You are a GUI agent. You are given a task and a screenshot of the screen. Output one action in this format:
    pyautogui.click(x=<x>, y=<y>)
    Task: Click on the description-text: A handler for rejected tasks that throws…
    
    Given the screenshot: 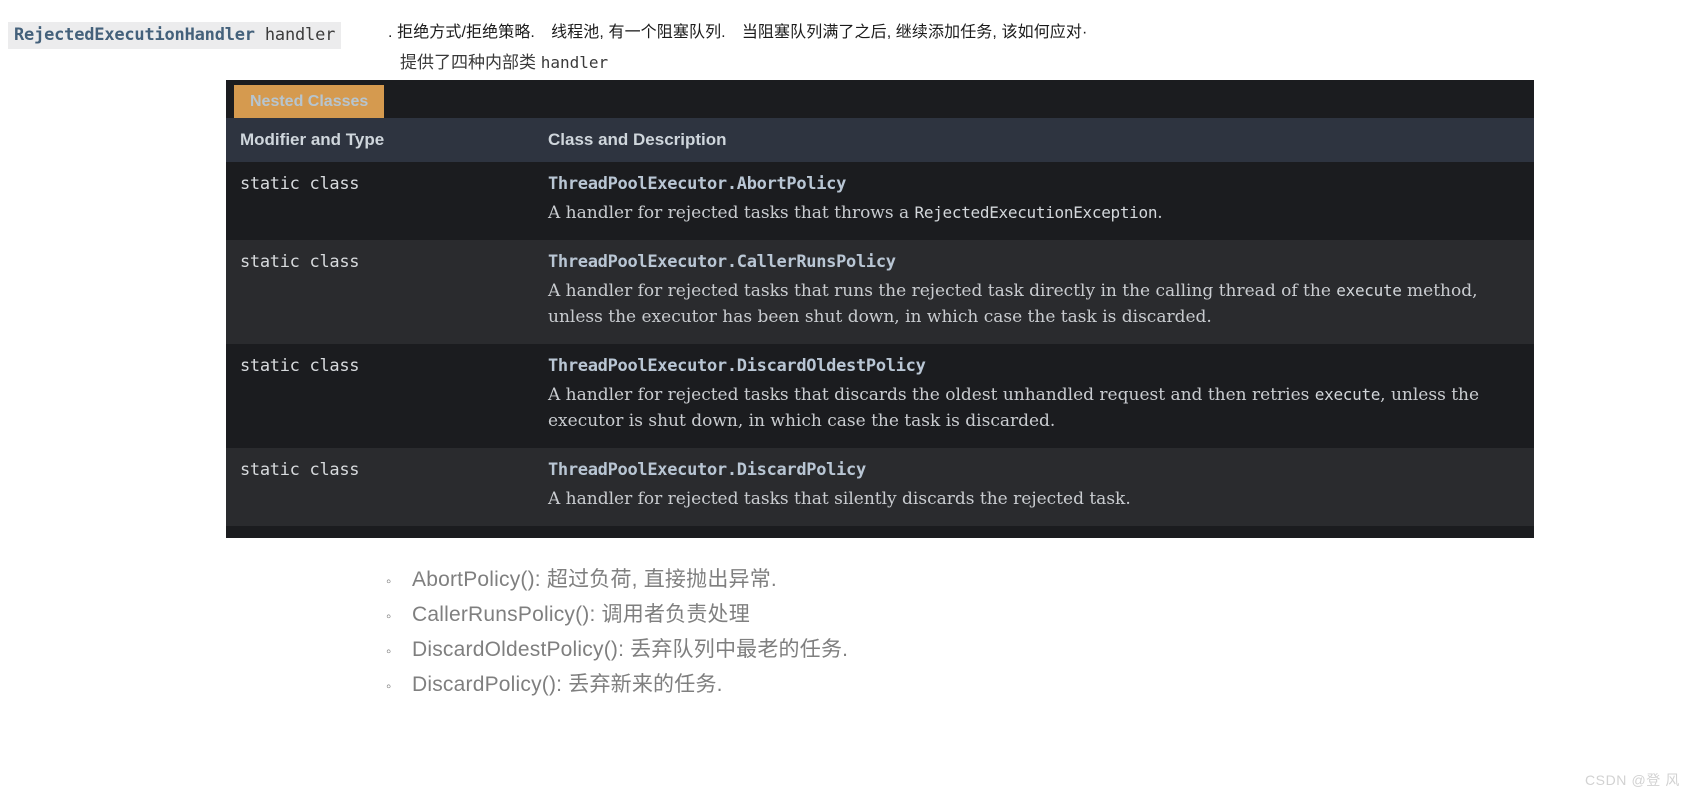 What is the action you would take?
    pyautogui.click(x=731, y=213)
    